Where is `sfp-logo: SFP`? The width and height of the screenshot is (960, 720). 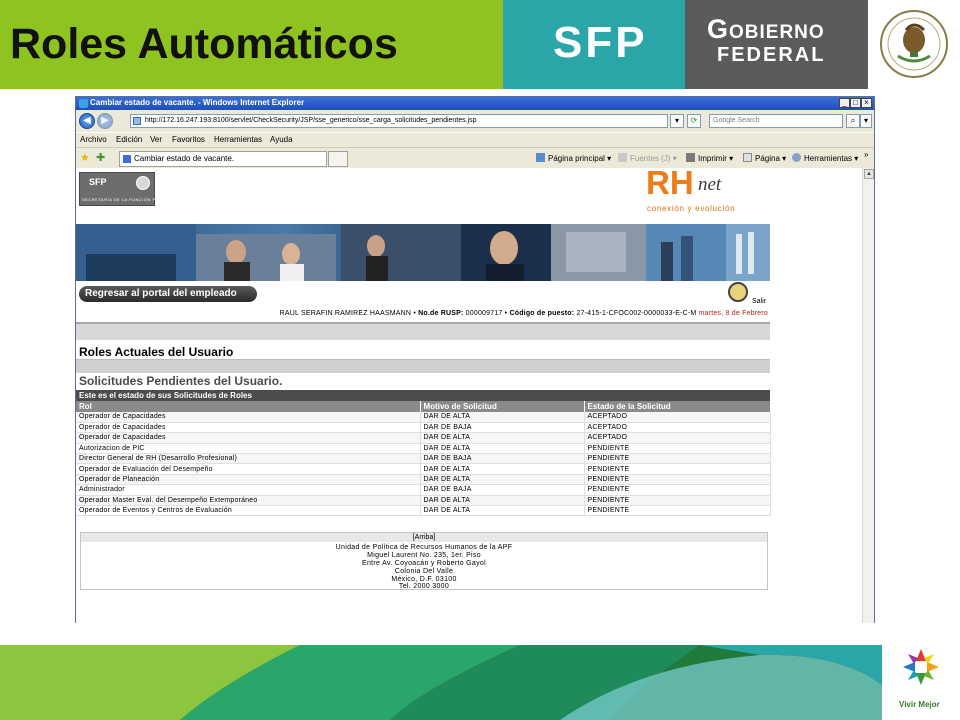
sfp-logo: SFP is located at coordinates (594, 44).